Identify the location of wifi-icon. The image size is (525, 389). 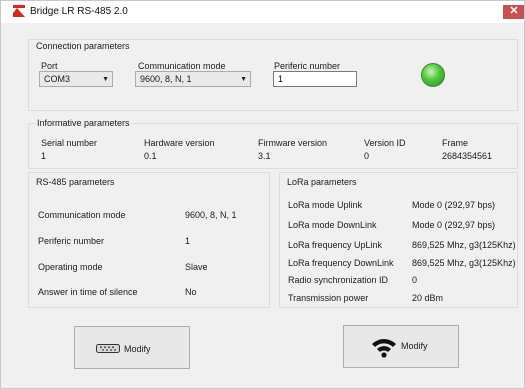
(384, 348).